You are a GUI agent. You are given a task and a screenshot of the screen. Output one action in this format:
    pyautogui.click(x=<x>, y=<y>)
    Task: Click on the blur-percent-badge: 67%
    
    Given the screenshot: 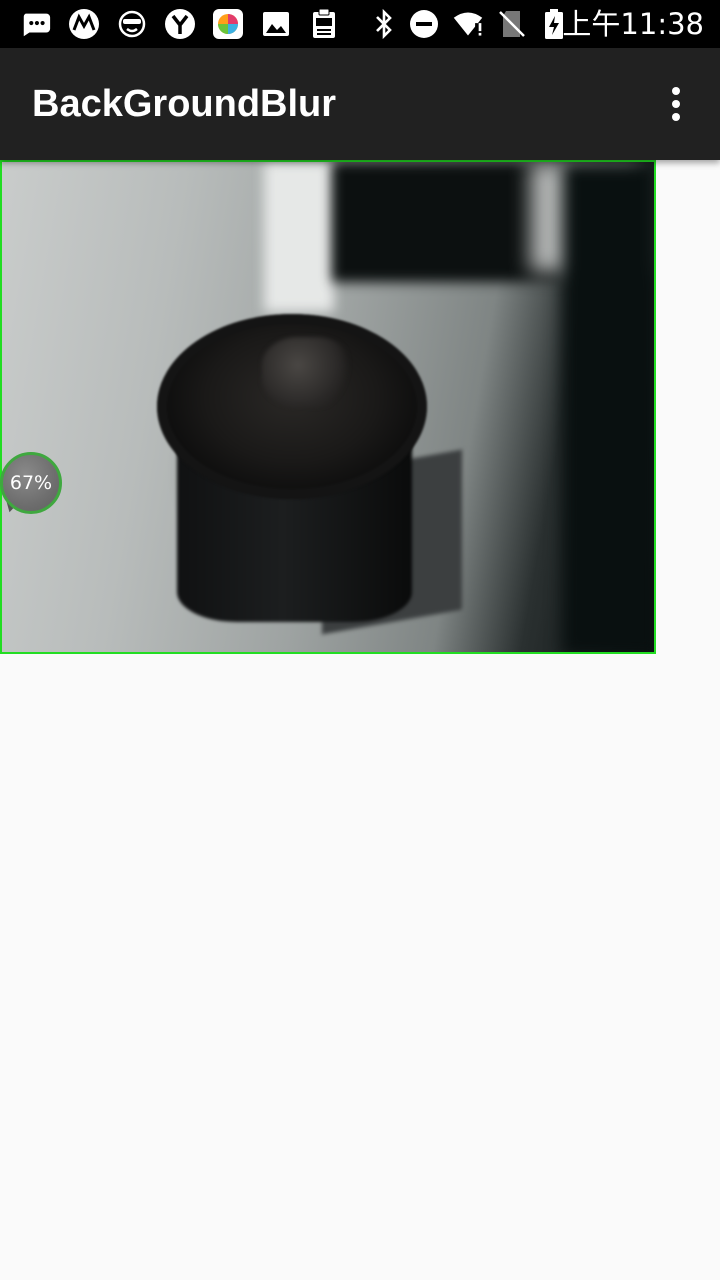 What is the action you would take?
    pyautogui.click(x=31, y=483)
    